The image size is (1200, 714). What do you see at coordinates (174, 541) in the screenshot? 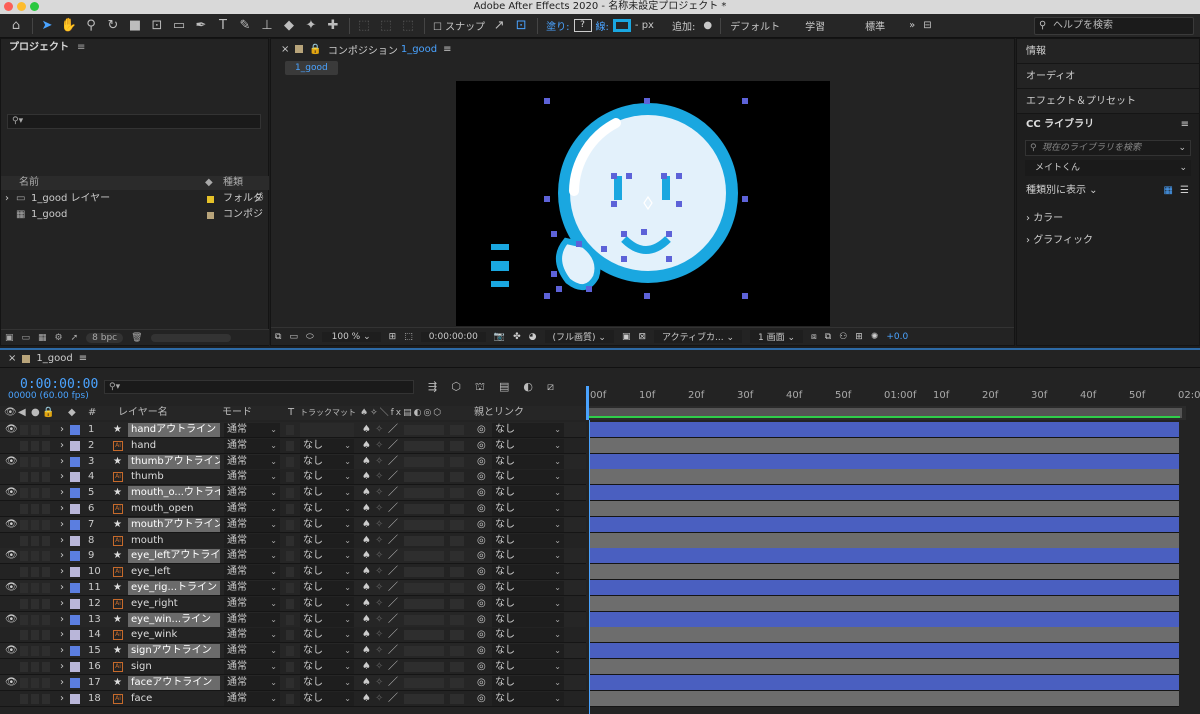
I see `layer-name: mouth` at bounding box center [174, 541].